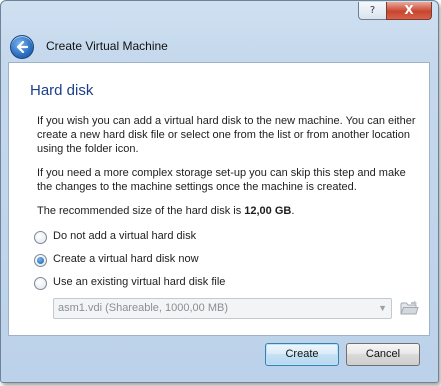 This screenshot has width=441, height=386. I want to click on recommended-size-prefix: The recommended size of the hard disk is, so click(141, 211).